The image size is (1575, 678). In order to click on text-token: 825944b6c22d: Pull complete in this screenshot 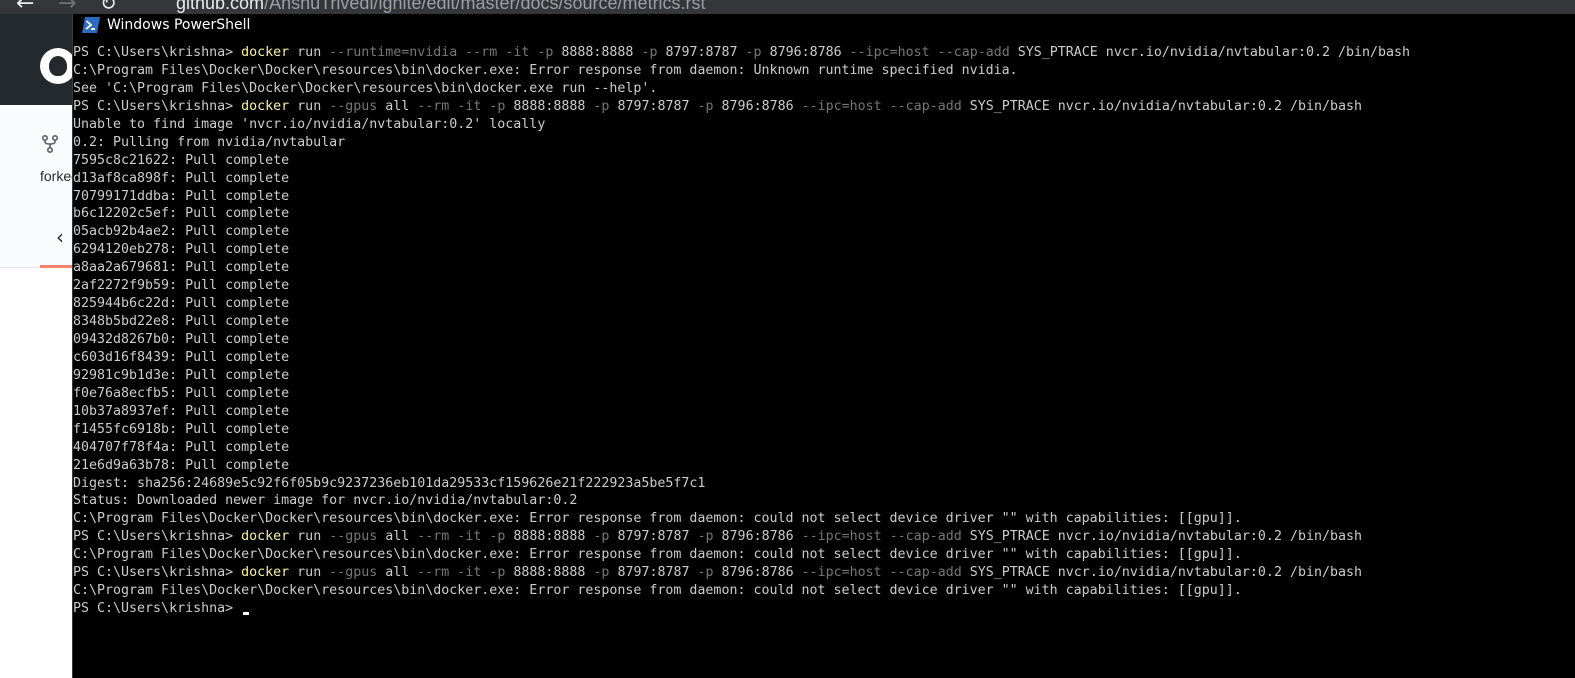, I will do `click(181, 304)`.